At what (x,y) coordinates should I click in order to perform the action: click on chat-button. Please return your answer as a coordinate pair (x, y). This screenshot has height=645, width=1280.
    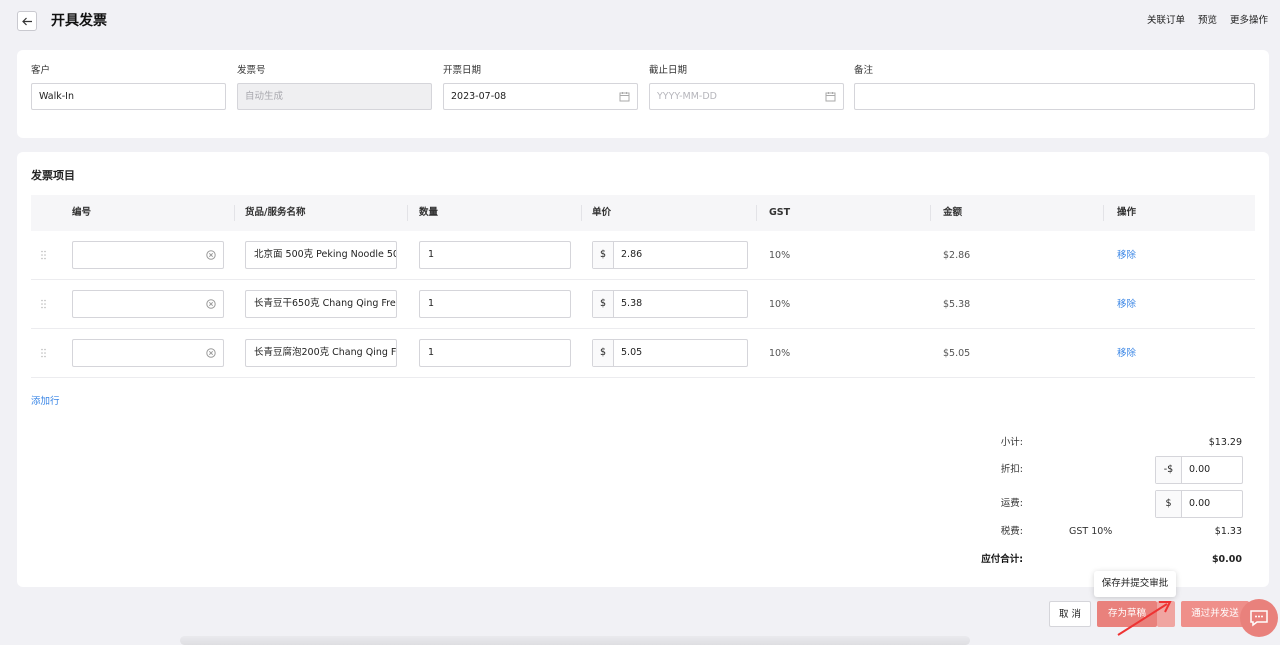
    Looking at the image, I should click on (1259, 618).